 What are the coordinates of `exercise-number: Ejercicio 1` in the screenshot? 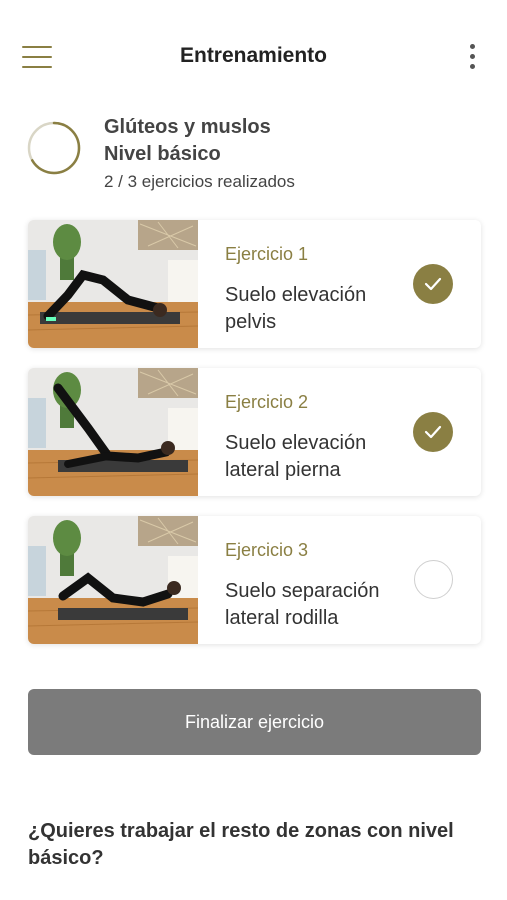 It's located at (267, 254).